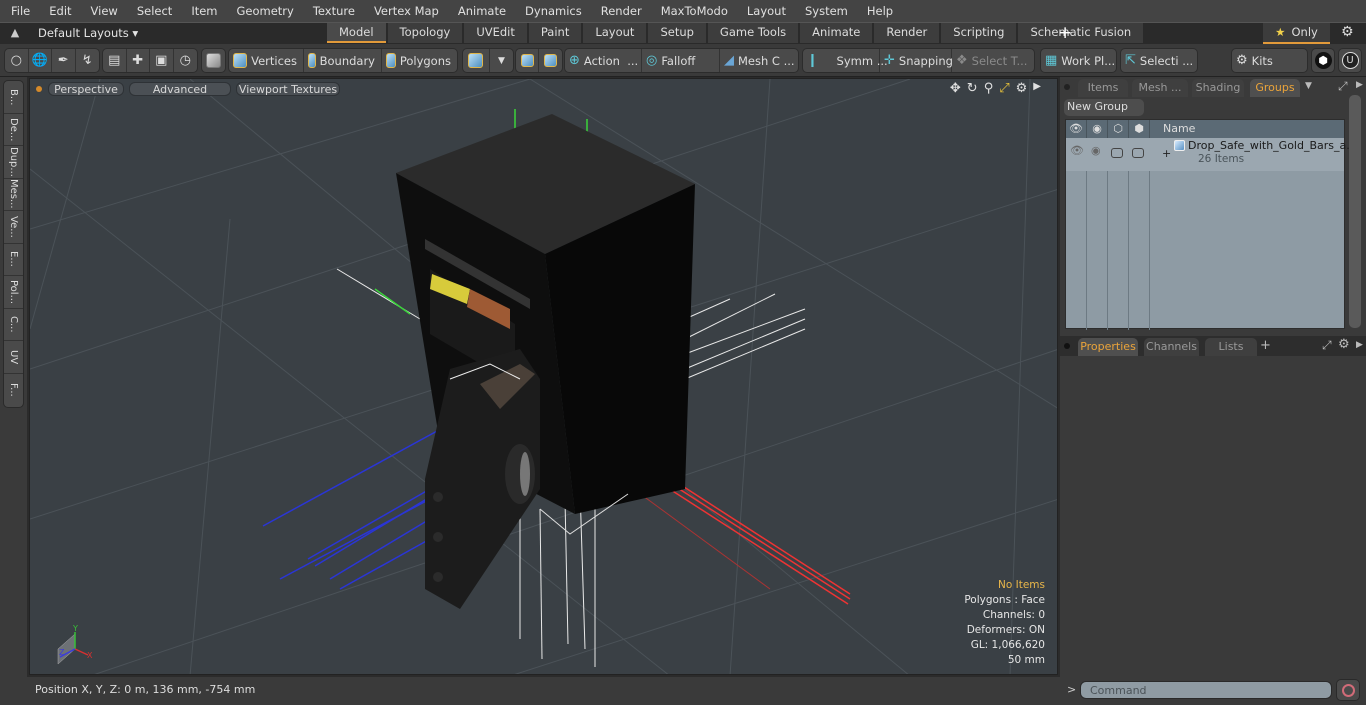 This screenshot has height=705, width=1366. Describe the element at coordinates (1231, 347) in the screenshot. I see `tab-lists: Lists` at that location.